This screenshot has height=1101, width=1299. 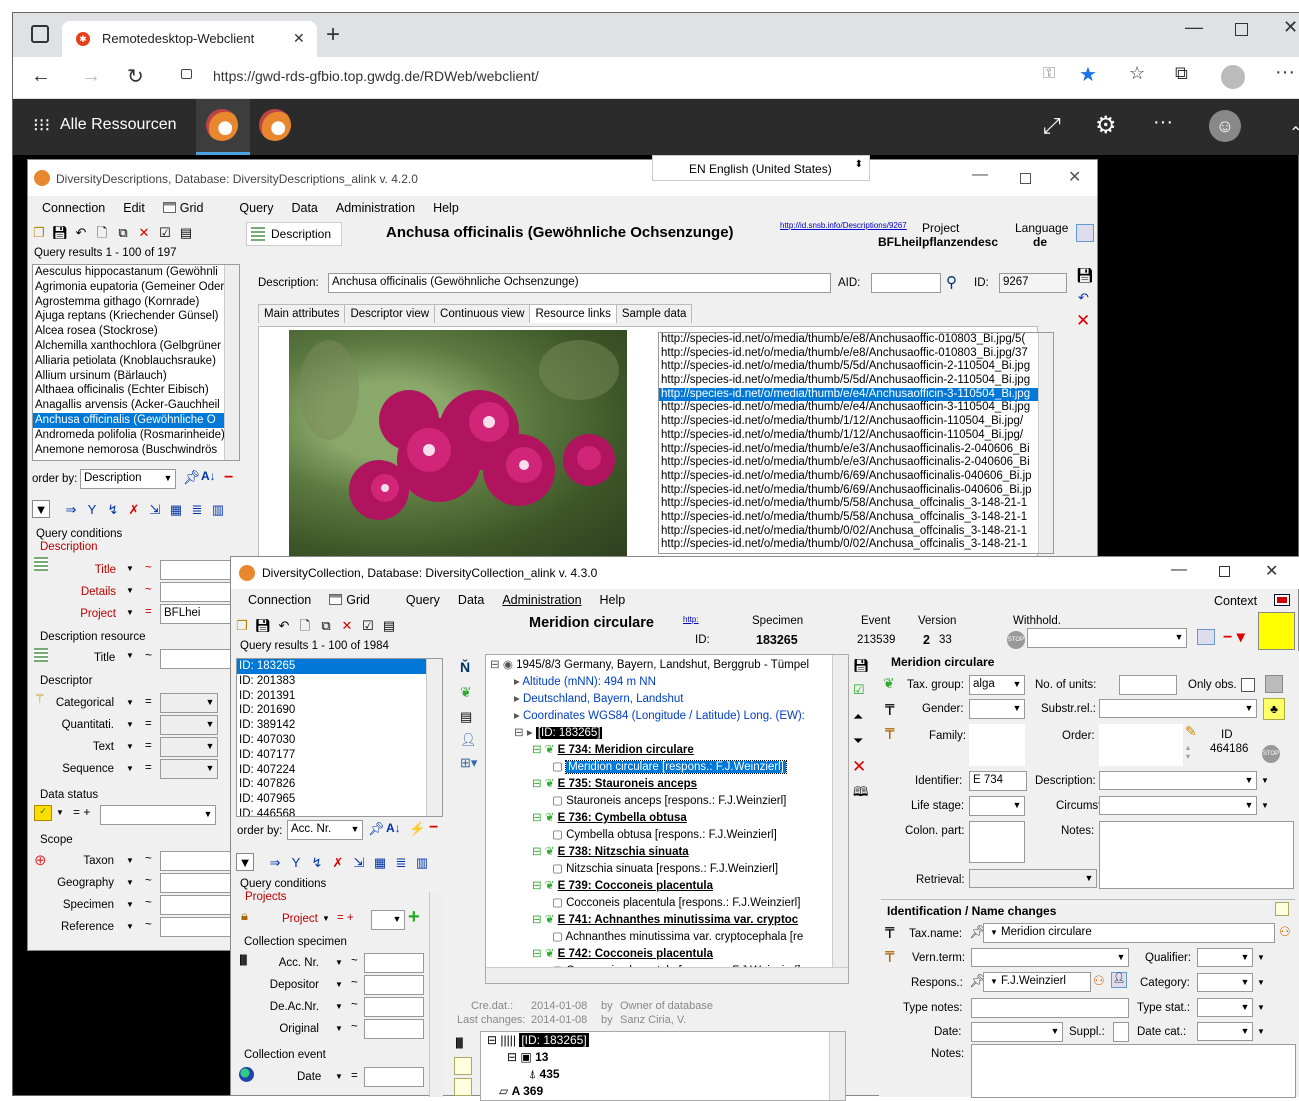 I want to click on close-window-icon: ✕, so click(x=1290, y=27).